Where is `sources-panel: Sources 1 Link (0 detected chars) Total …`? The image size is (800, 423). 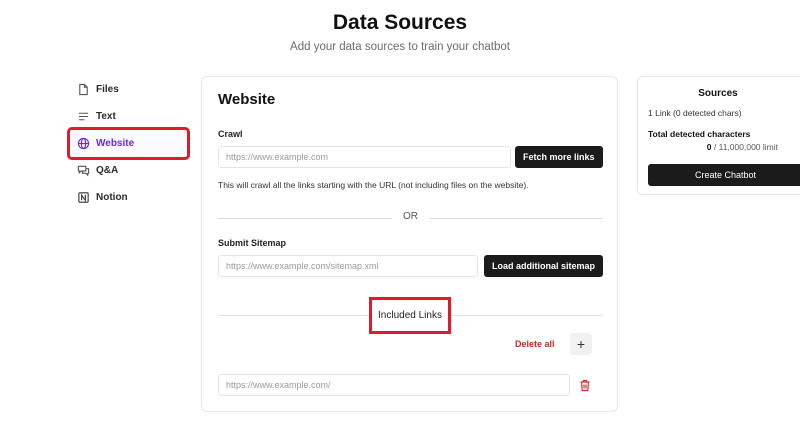
sources-panel: Sources 1 Link (0 detected chars) Total … is located at coordinates (718, 135).